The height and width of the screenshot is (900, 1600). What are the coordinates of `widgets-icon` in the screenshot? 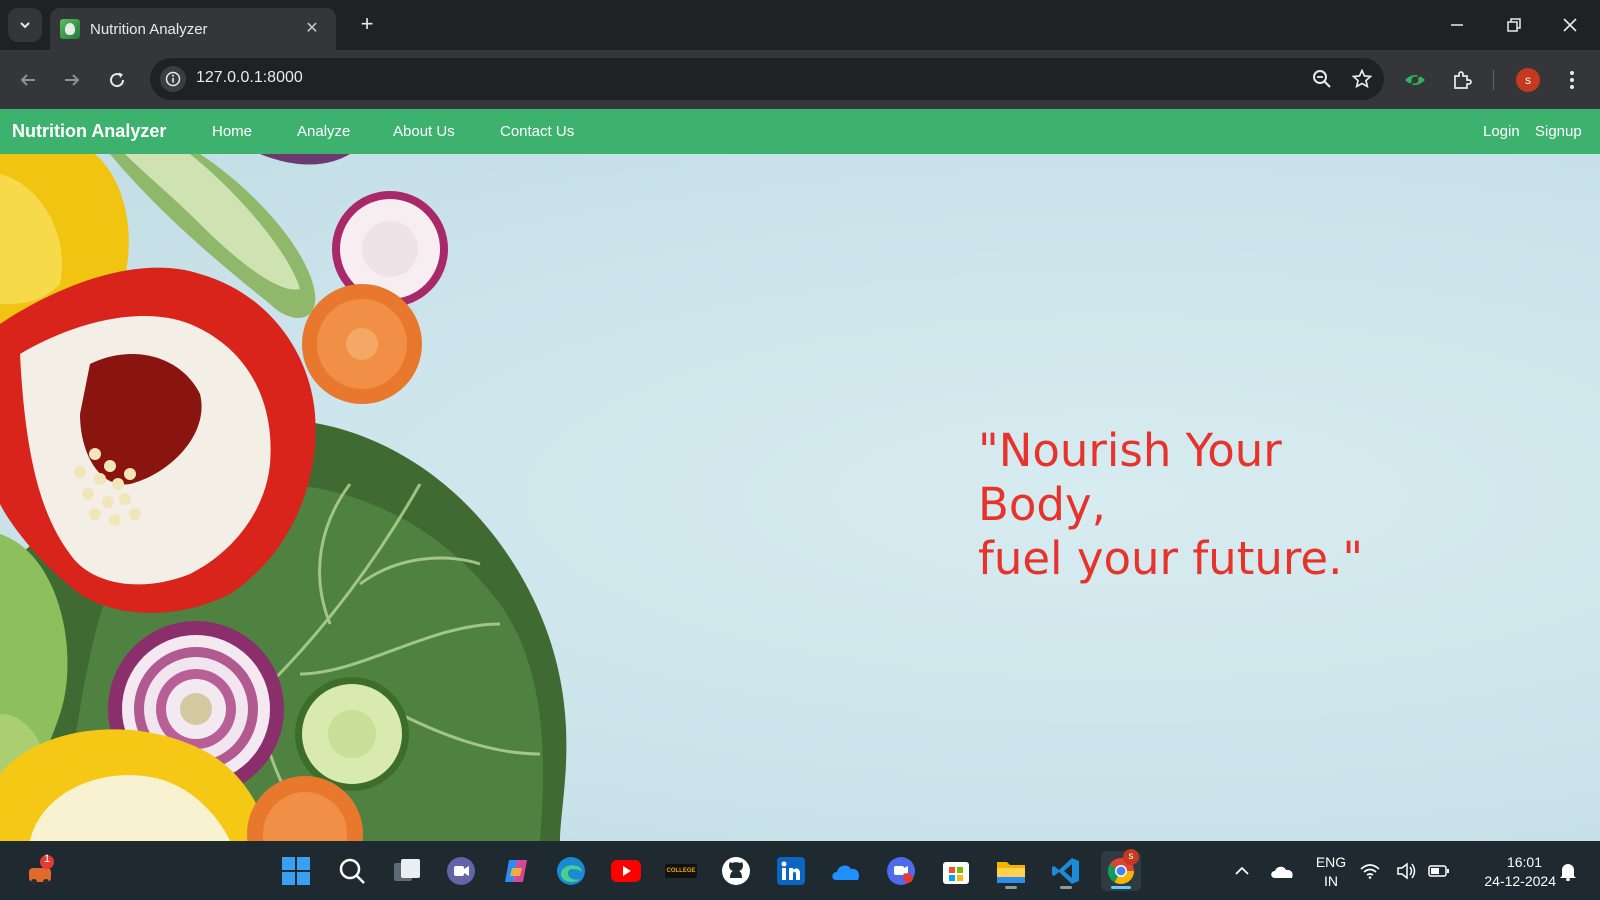 It's located at (41, 870).